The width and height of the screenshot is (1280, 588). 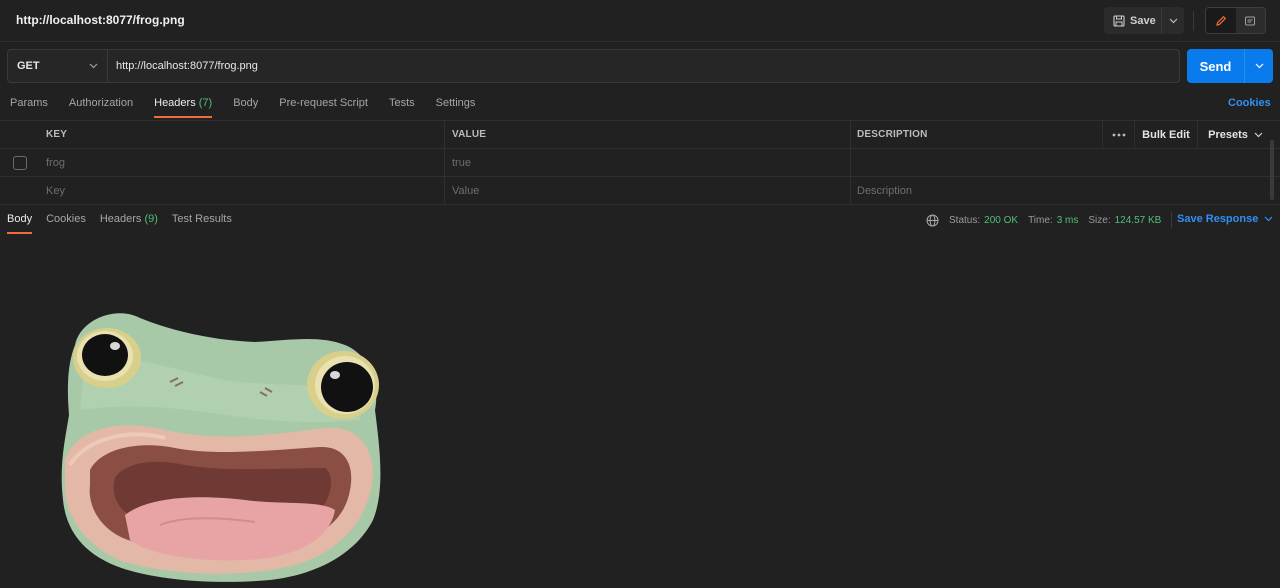 What do you see at coordinates (1068, 220) in the screenshot?
I see `time-value: 3 ms` at bounding box center [1068, 220].